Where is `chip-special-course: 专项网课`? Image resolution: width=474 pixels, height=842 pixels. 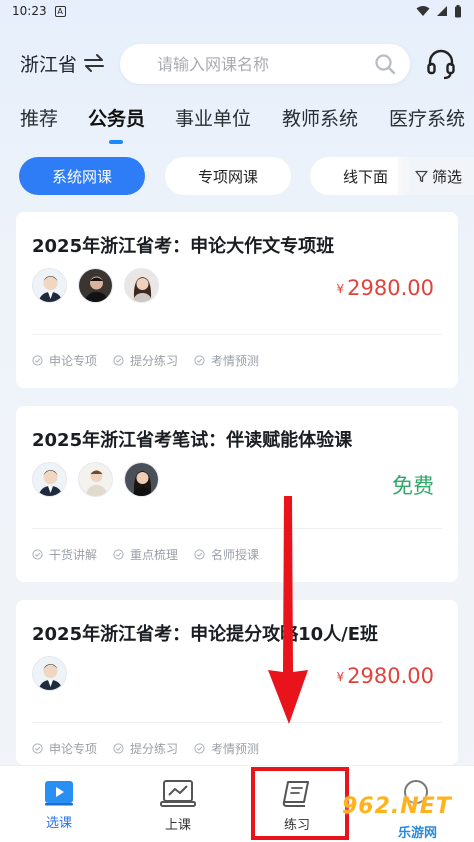
chip-special-course: 专项网课 is located at coordinates (228, 176).